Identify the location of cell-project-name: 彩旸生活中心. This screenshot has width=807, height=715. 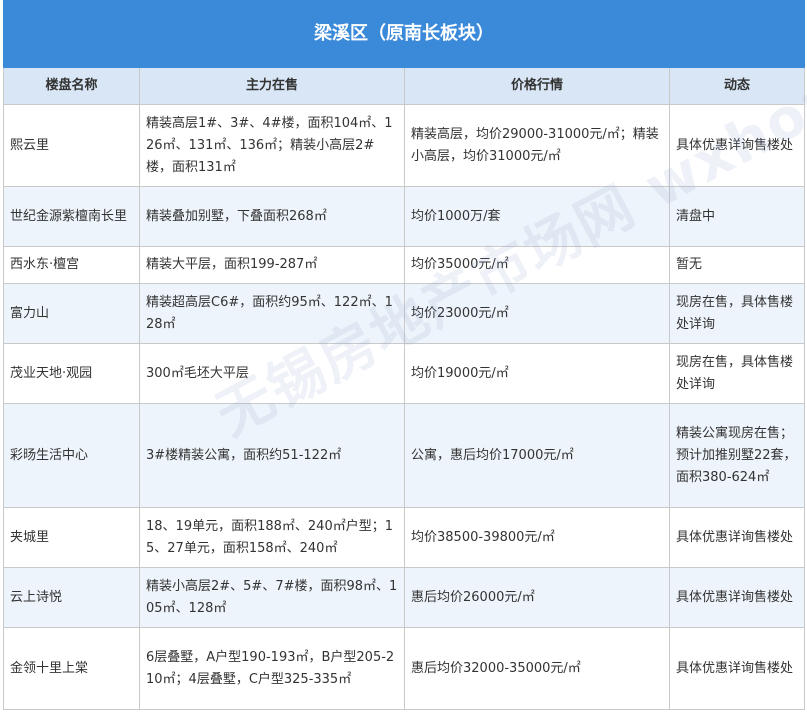
(71, 455).